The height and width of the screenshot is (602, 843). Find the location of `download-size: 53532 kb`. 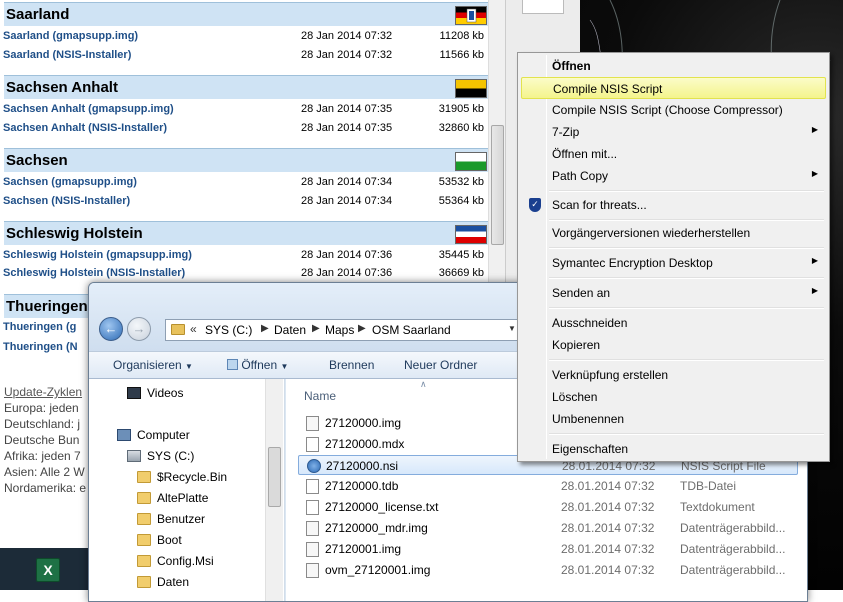

download-size: 53532 kb is located at coordinates (461, 182).